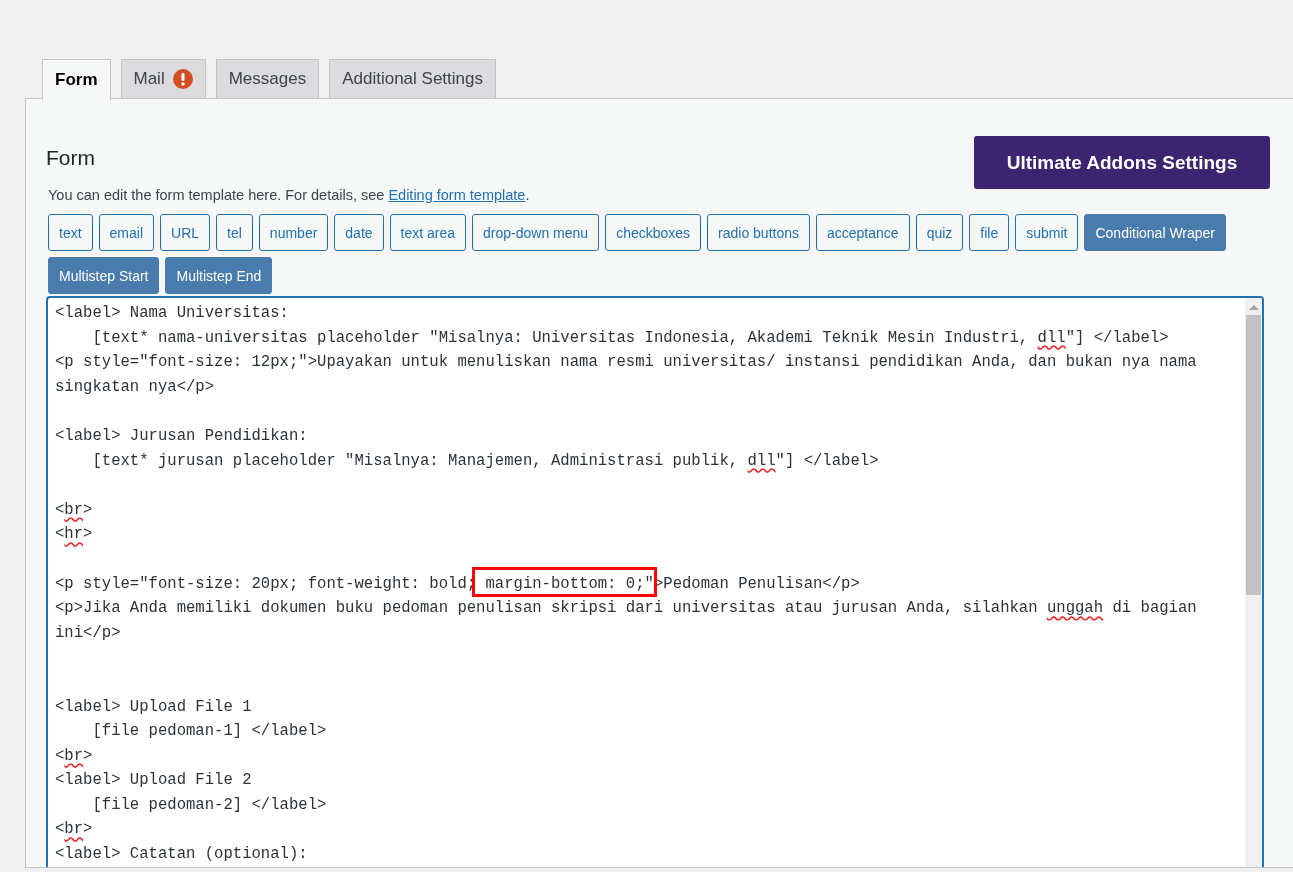 This screenshot has width=1293, height=872. I want to click on code-line: <label> Upload File 2, so click(153, 781).